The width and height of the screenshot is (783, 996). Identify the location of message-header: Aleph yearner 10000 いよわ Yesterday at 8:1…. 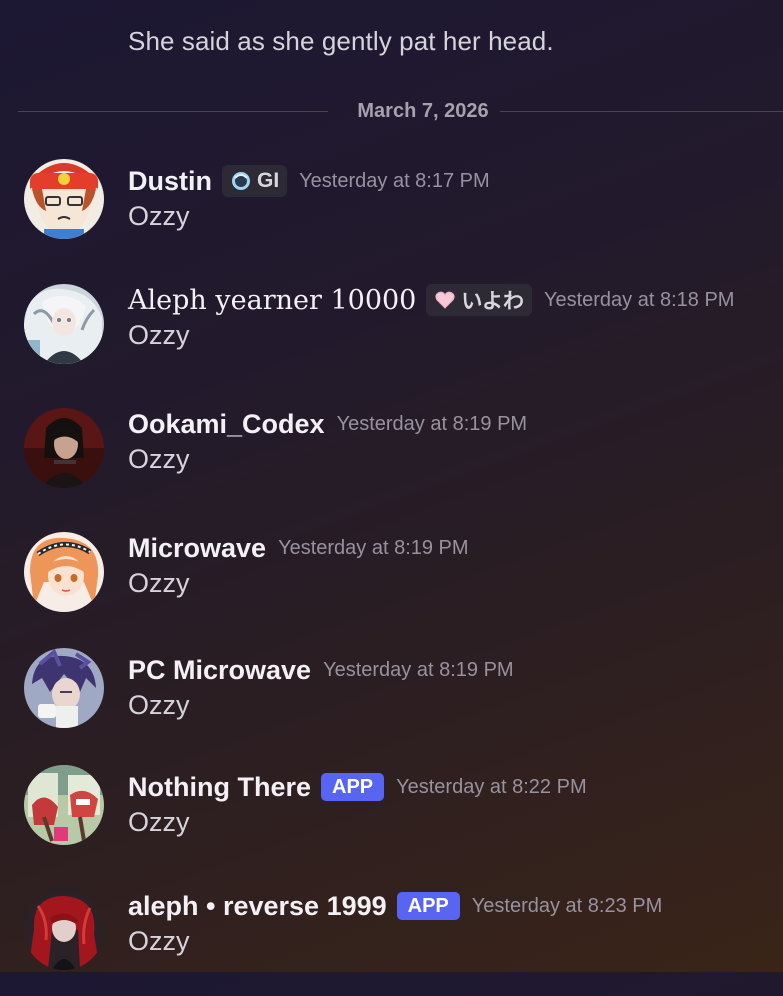
(431, 300).